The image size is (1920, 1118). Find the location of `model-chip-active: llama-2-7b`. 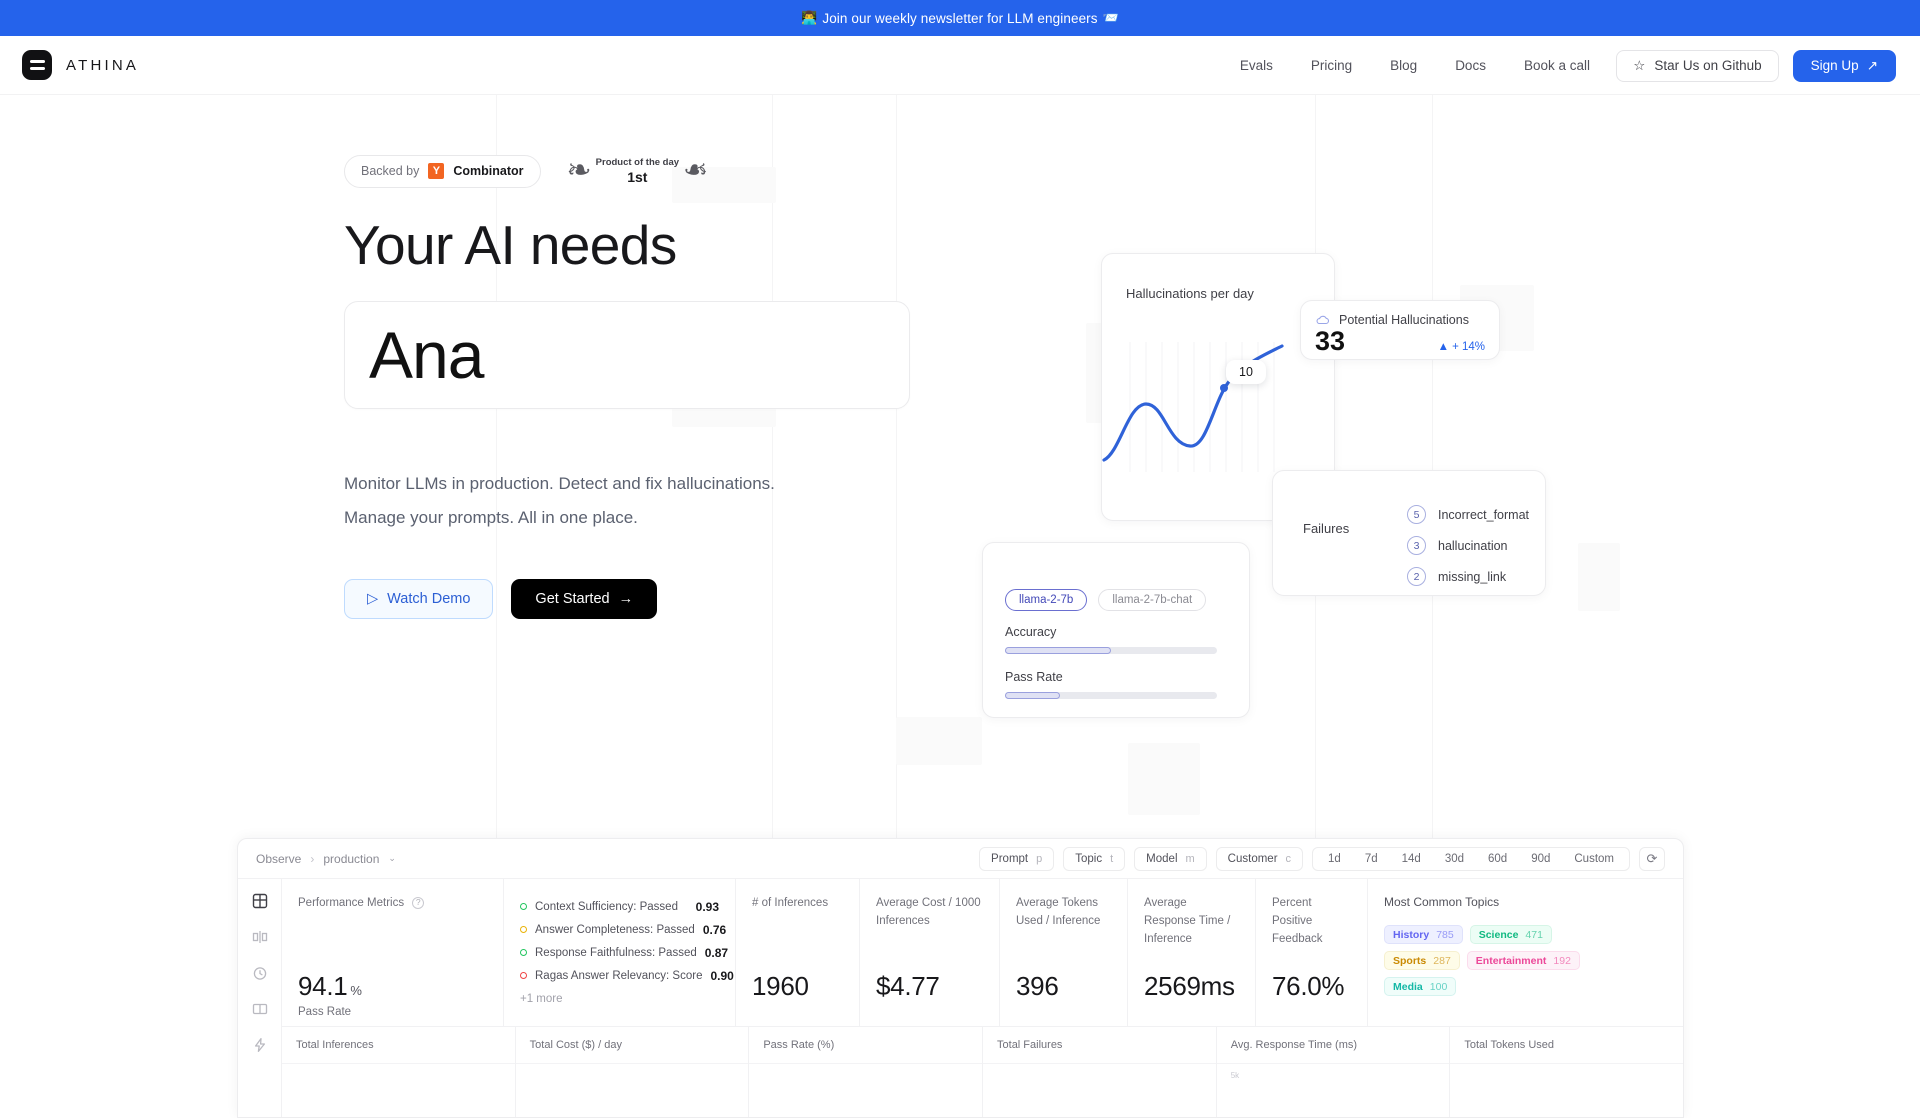

model-chip-active: llama-2-7b is located at coordinates (1046, 600).